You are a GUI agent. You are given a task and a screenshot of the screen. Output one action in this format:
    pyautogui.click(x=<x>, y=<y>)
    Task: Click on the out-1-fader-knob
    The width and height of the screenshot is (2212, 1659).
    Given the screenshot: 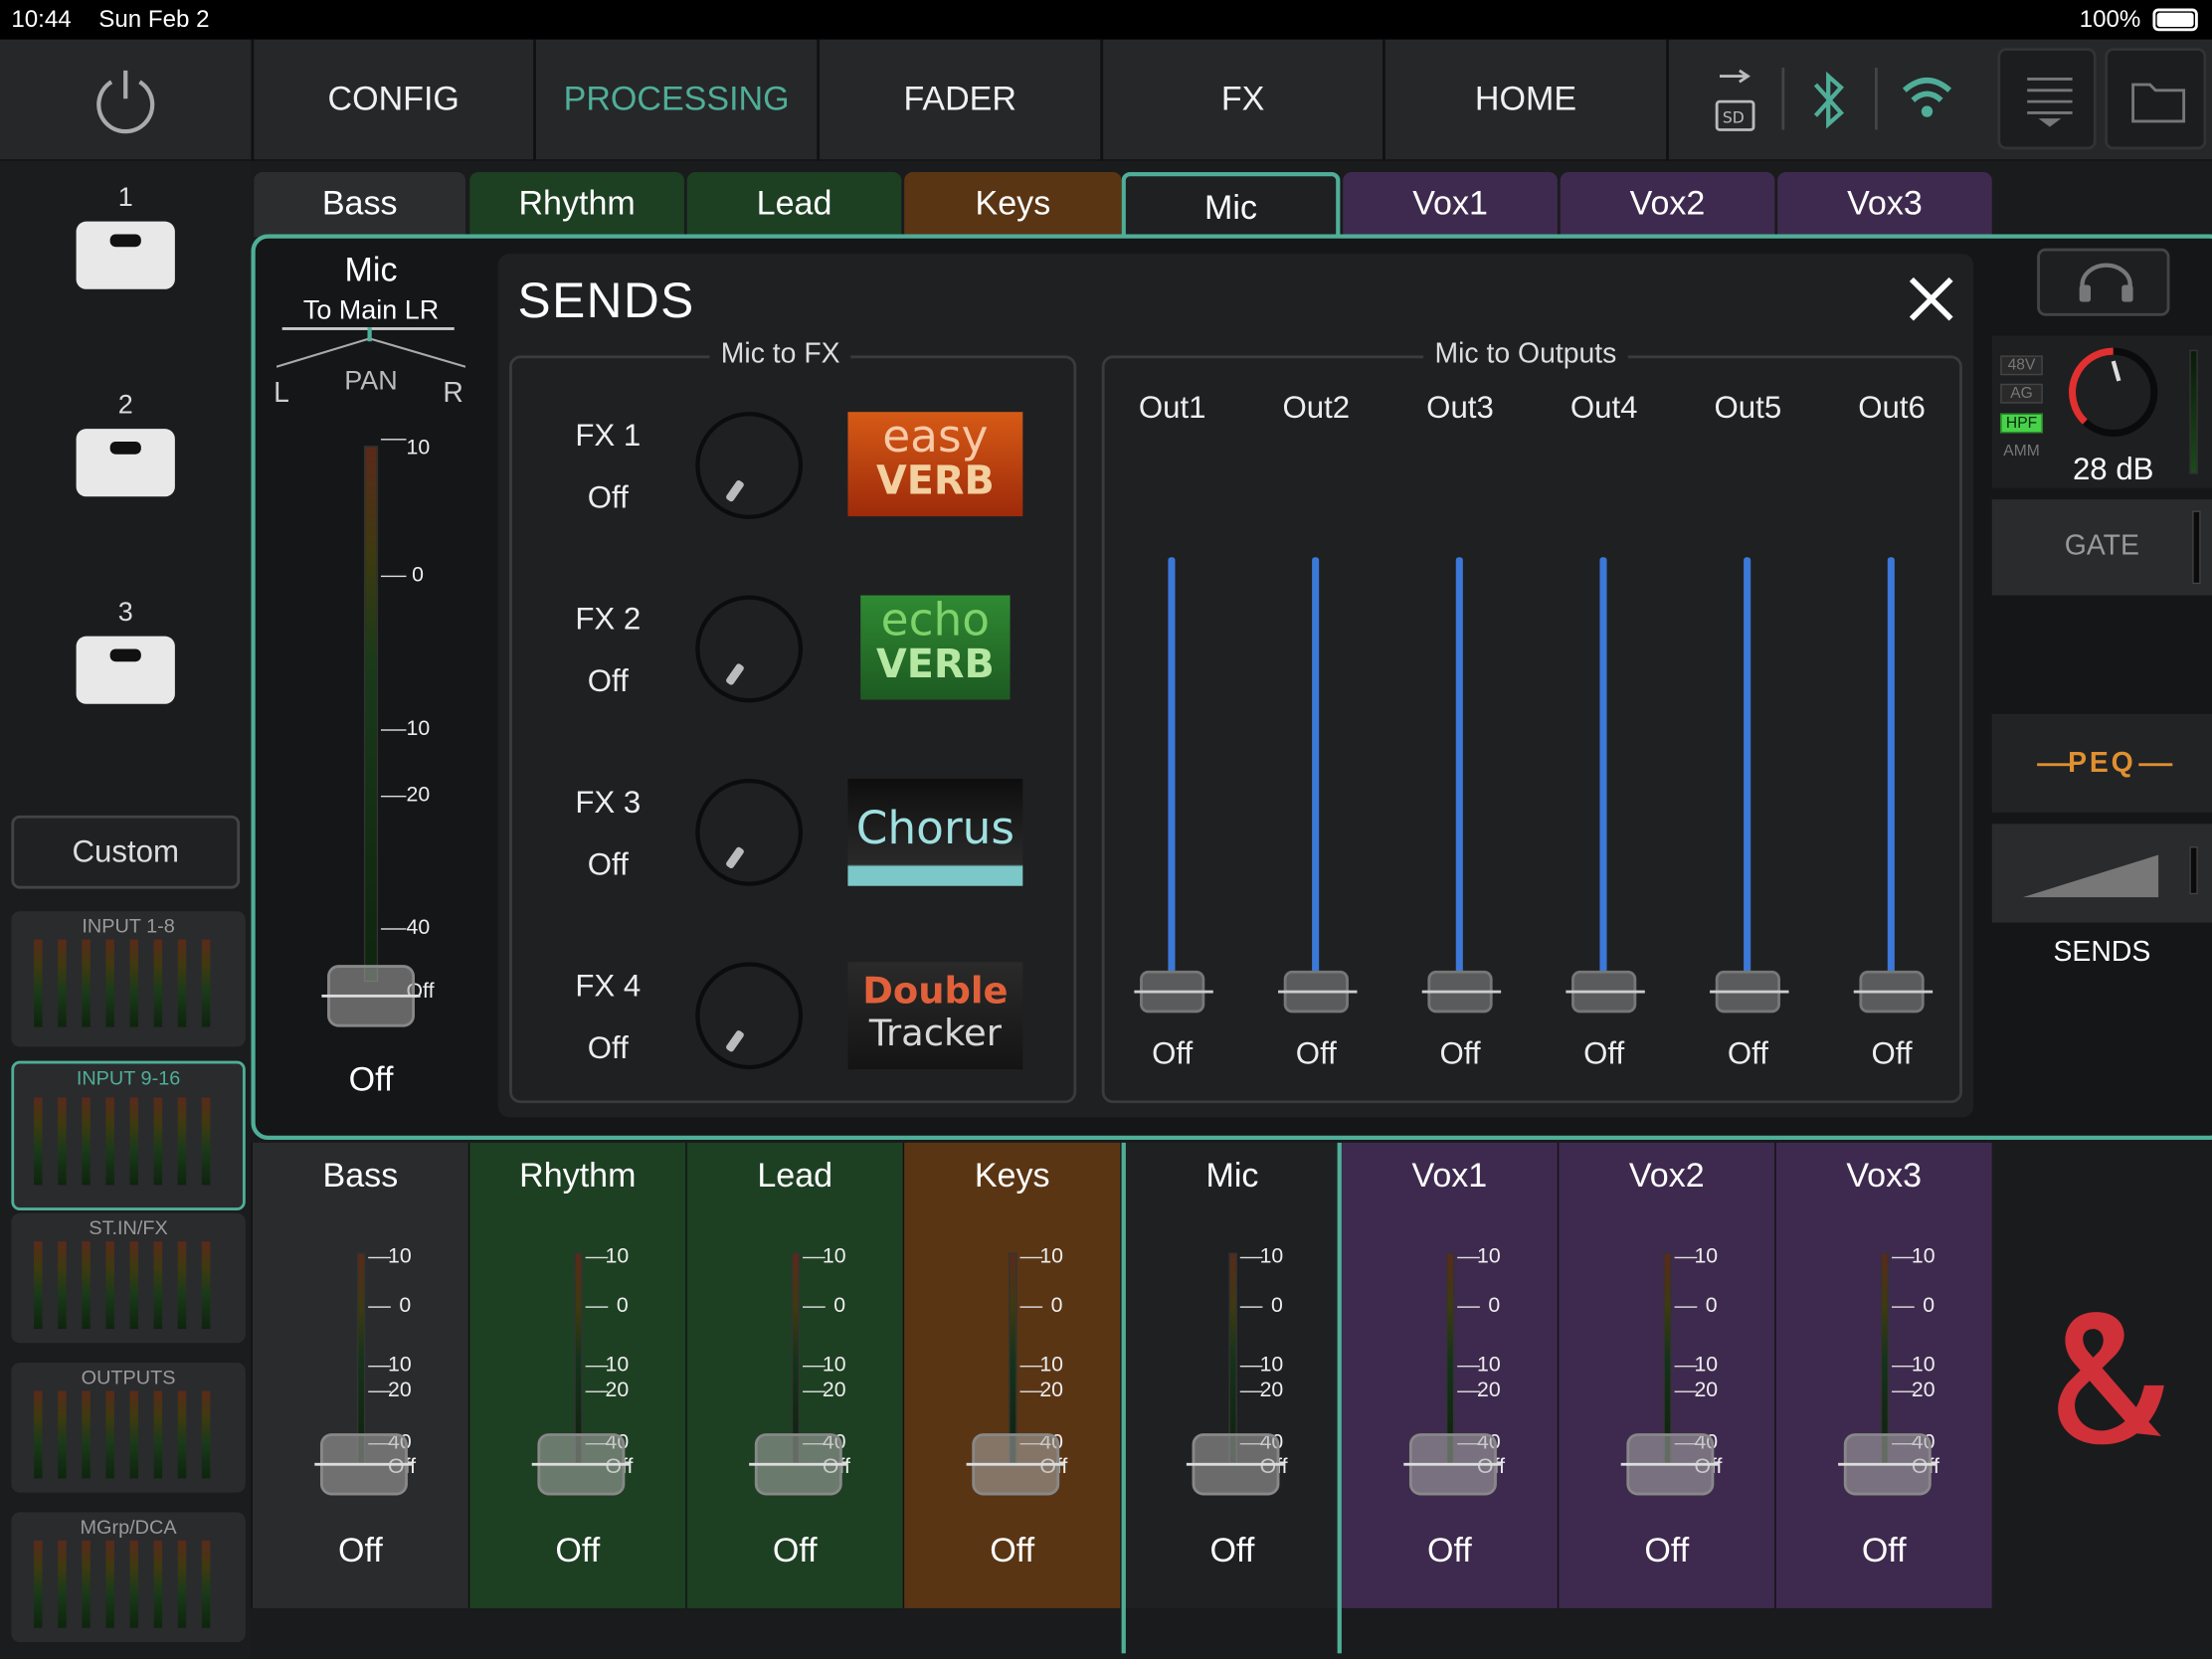 What is the action you would take?
    pyautogui.click(x=1173, y=992)
    